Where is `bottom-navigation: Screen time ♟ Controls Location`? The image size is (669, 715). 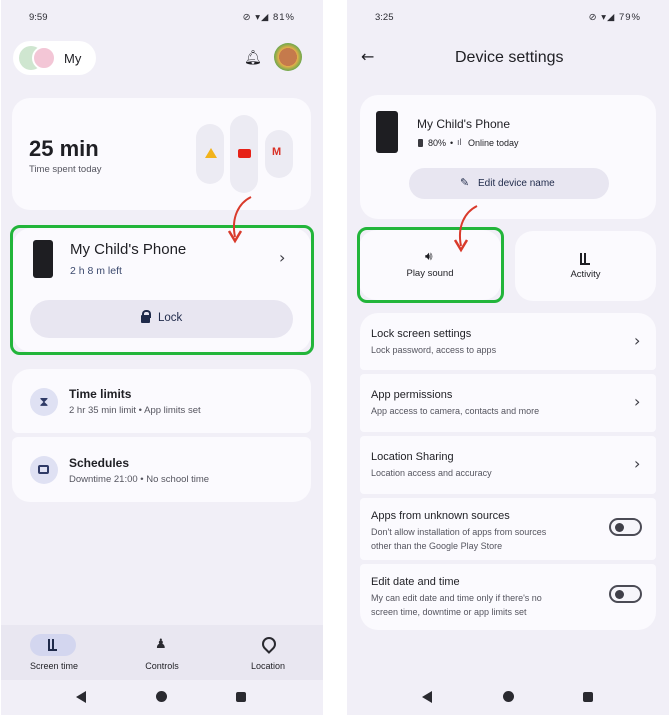
bottom-navigation: Screen time ♟ Controls Location is located at coordinates (162, 652).